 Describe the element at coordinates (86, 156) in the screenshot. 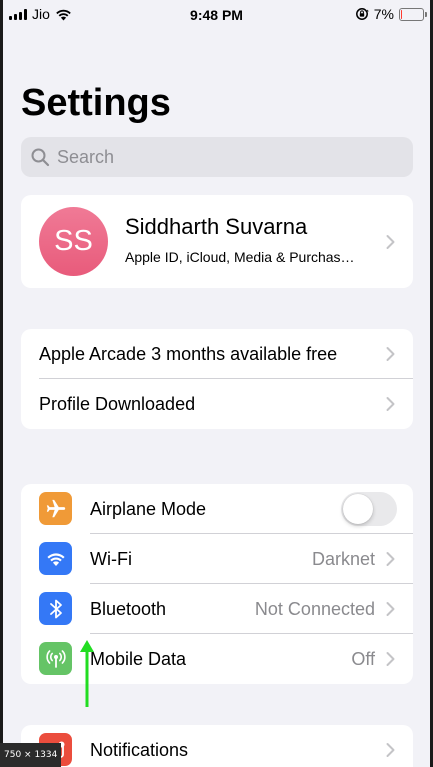

I see `search-placeholder: Search` at that location.